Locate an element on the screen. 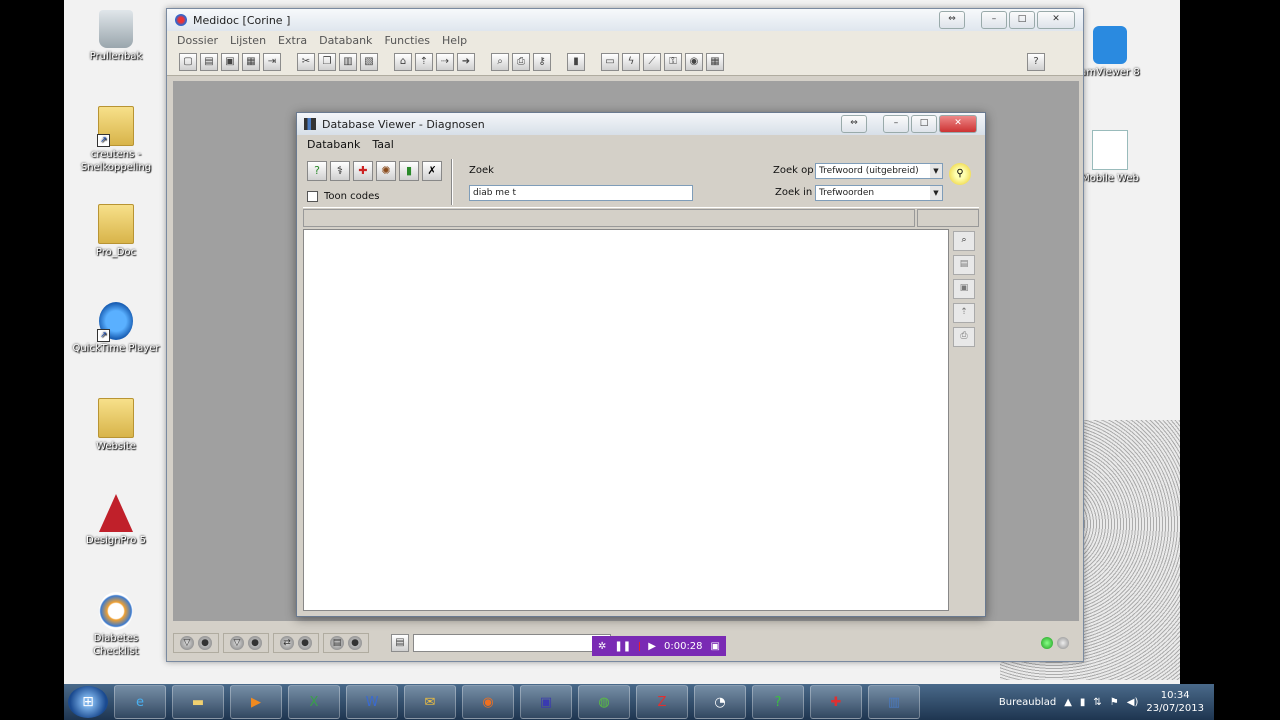  desktop-icon-quicktime: ↗ QuickTime Player is located at coordinates (116, 328).